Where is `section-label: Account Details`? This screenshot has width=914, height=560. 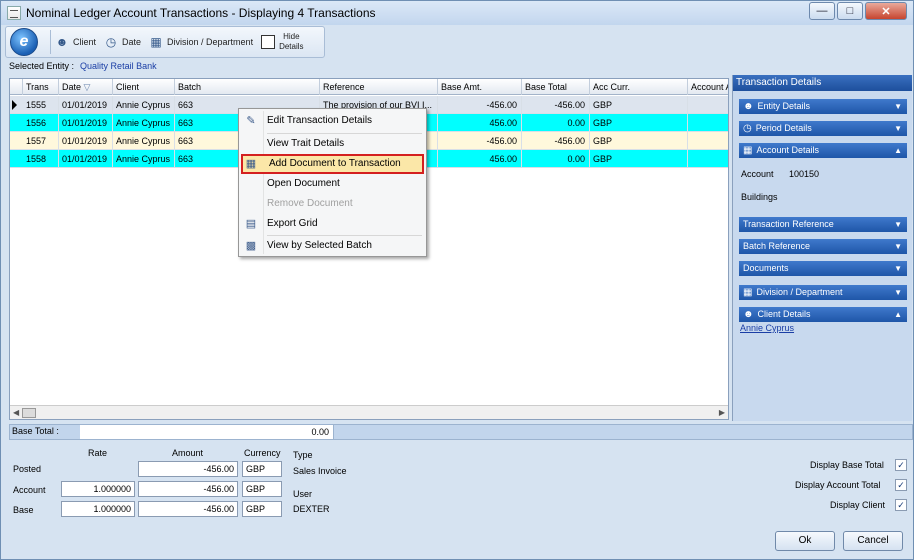 section-label: Account Details is located at coordinates (787, 150).